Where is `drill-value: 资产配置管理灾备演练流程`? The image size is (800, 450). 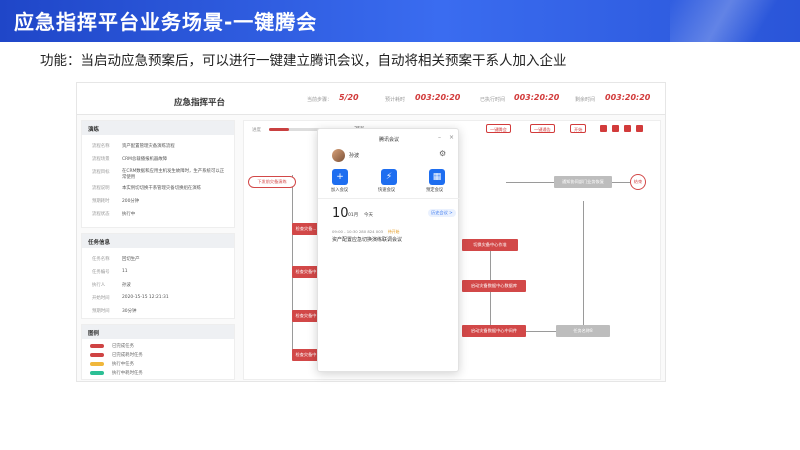
drill-value: 资产配置管理灾备演练流程 is located at coordinates (148, 146).